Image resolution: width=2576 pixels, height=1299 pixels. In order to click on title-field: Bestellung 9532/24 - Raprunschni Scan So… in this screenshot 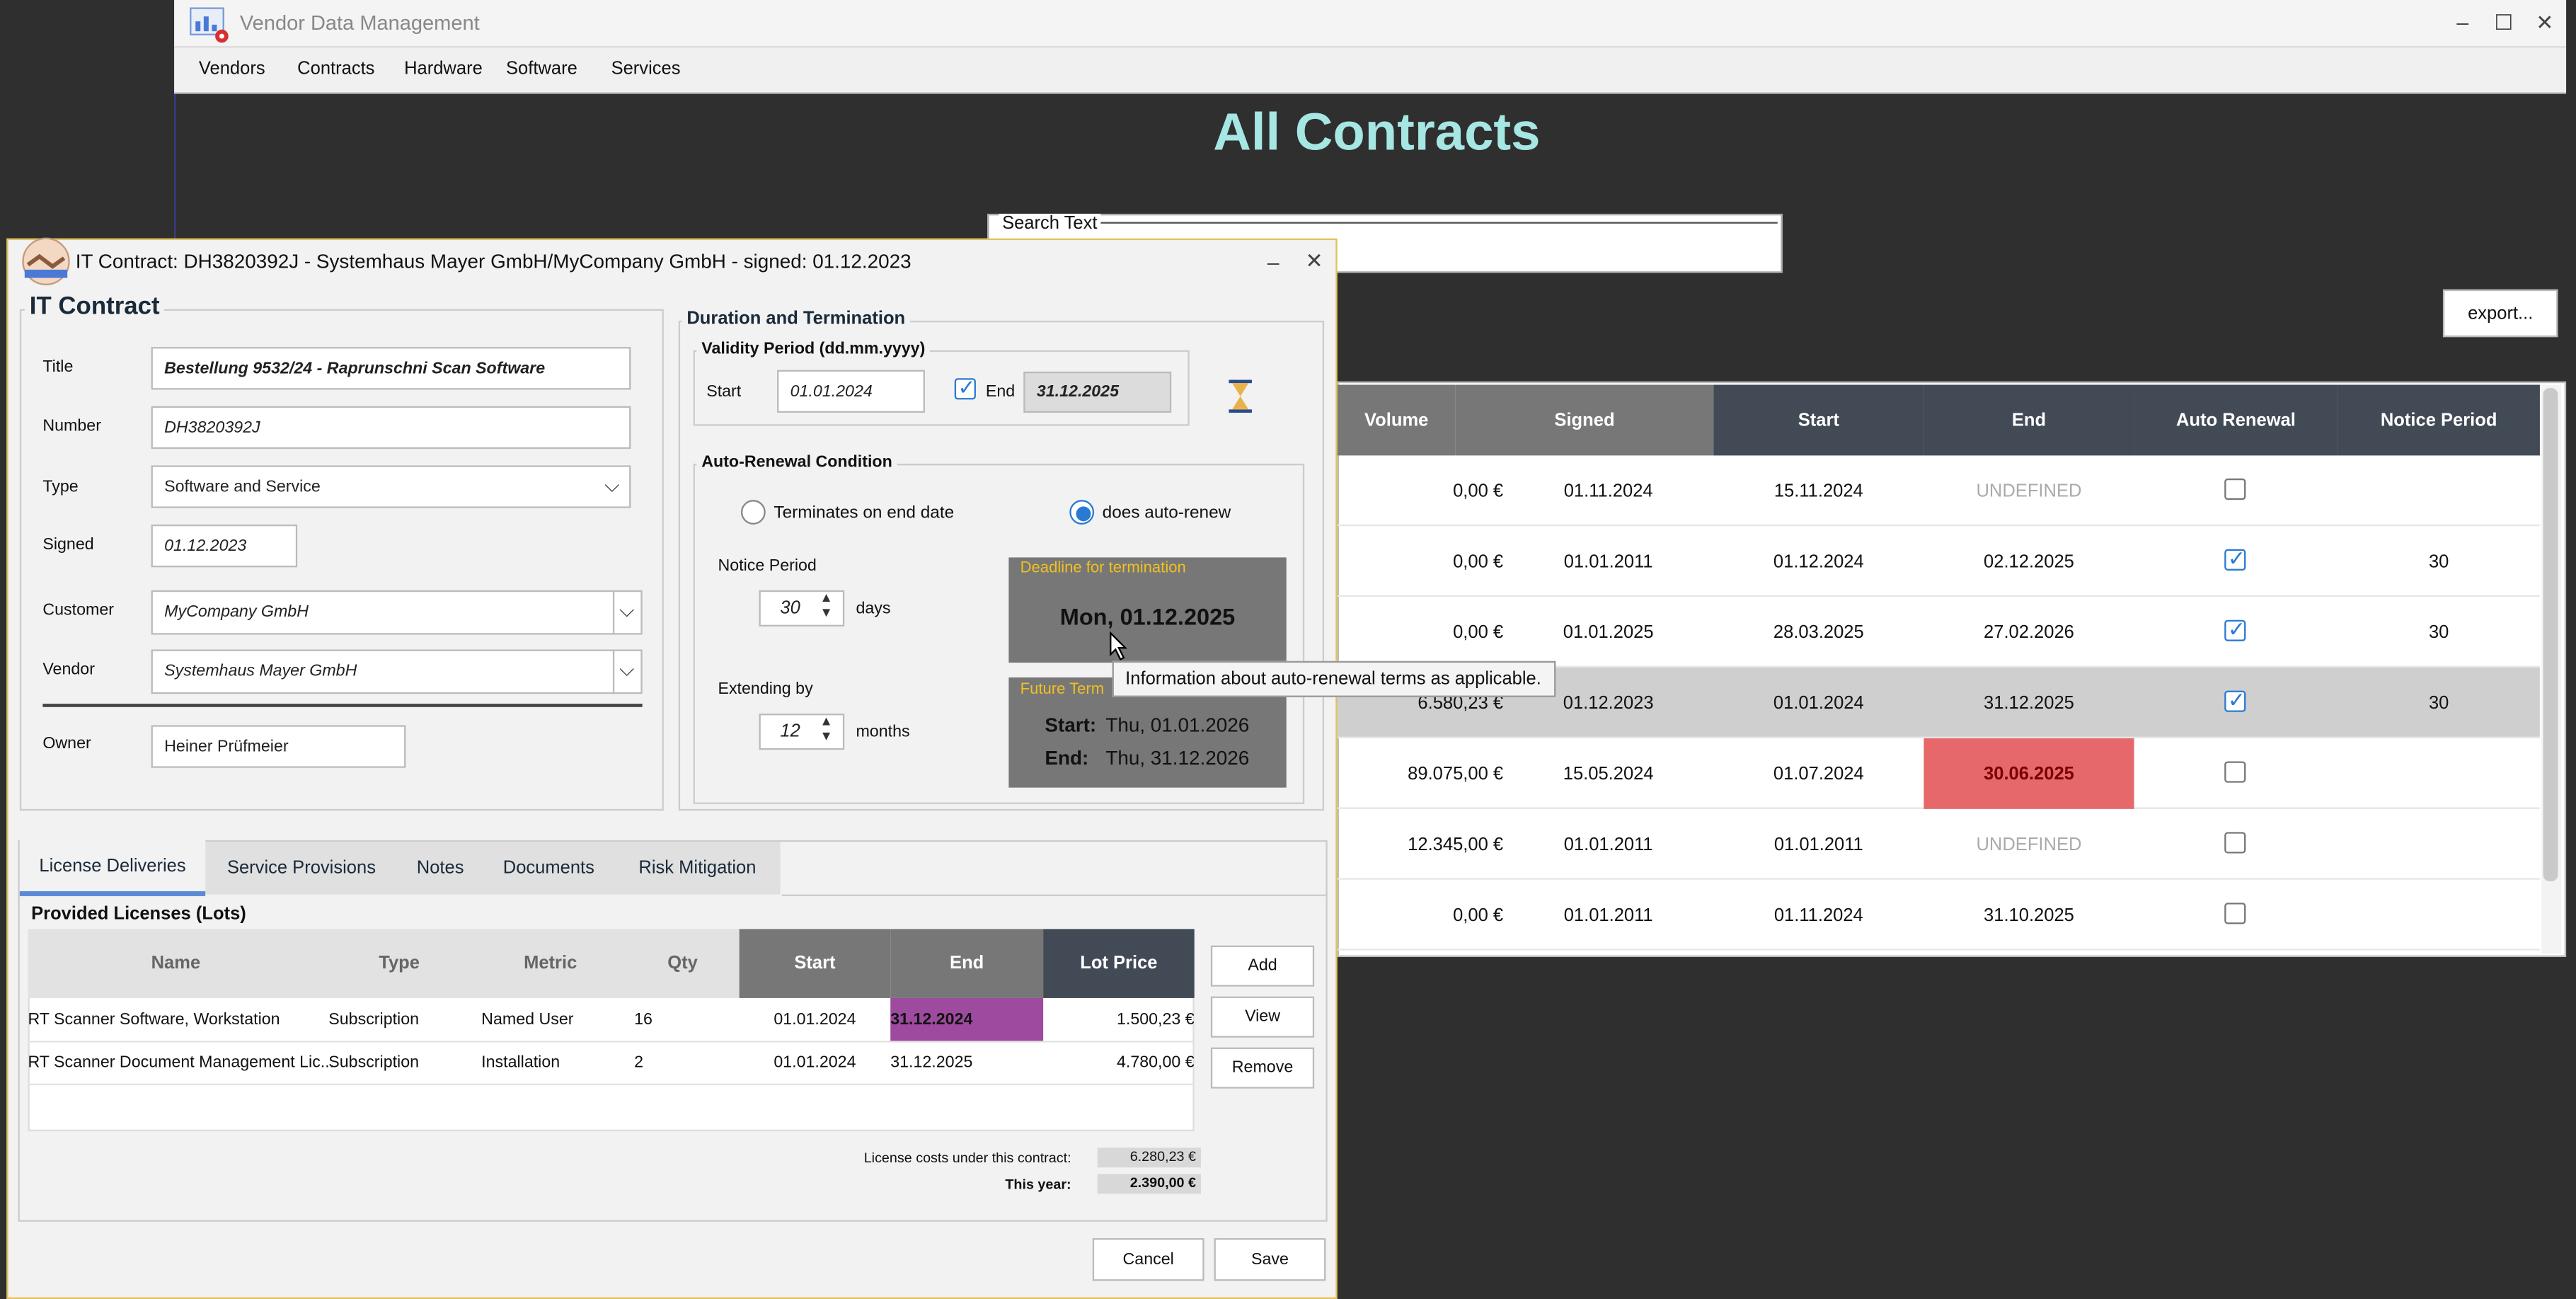, I will do `click(391, 368)`.